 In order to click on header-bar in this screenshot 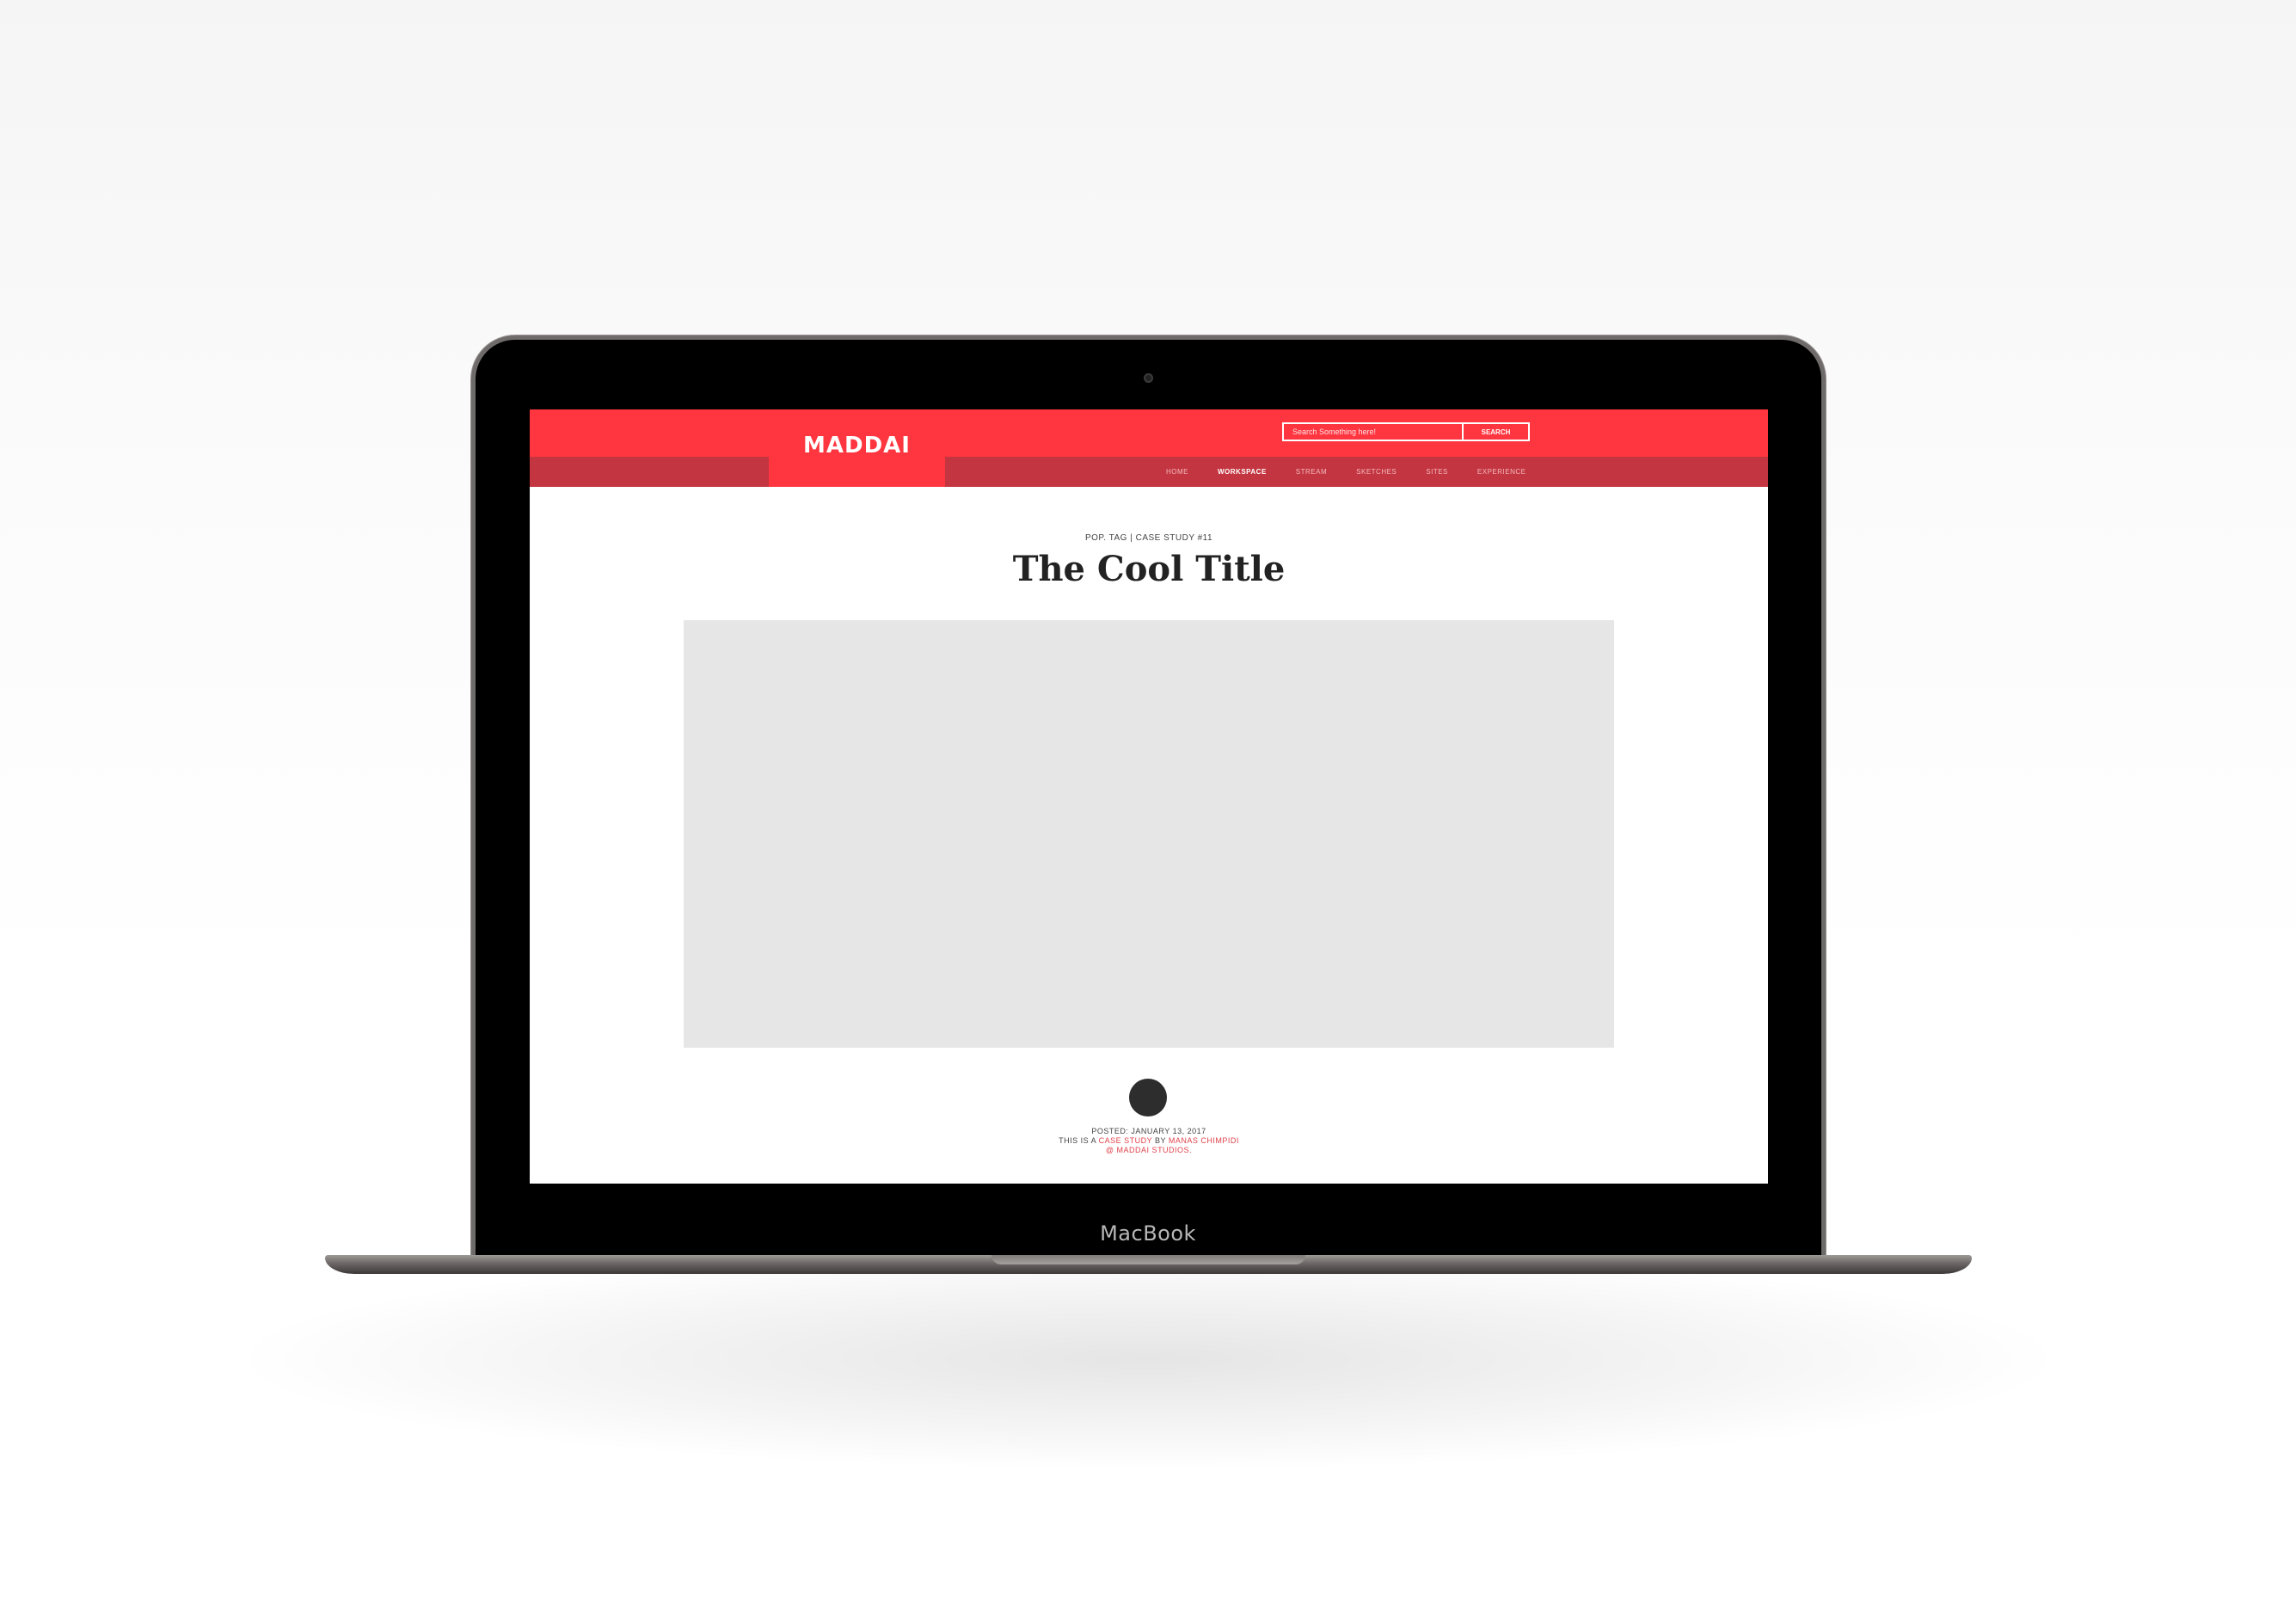, I will do `click(1149, 433)`.